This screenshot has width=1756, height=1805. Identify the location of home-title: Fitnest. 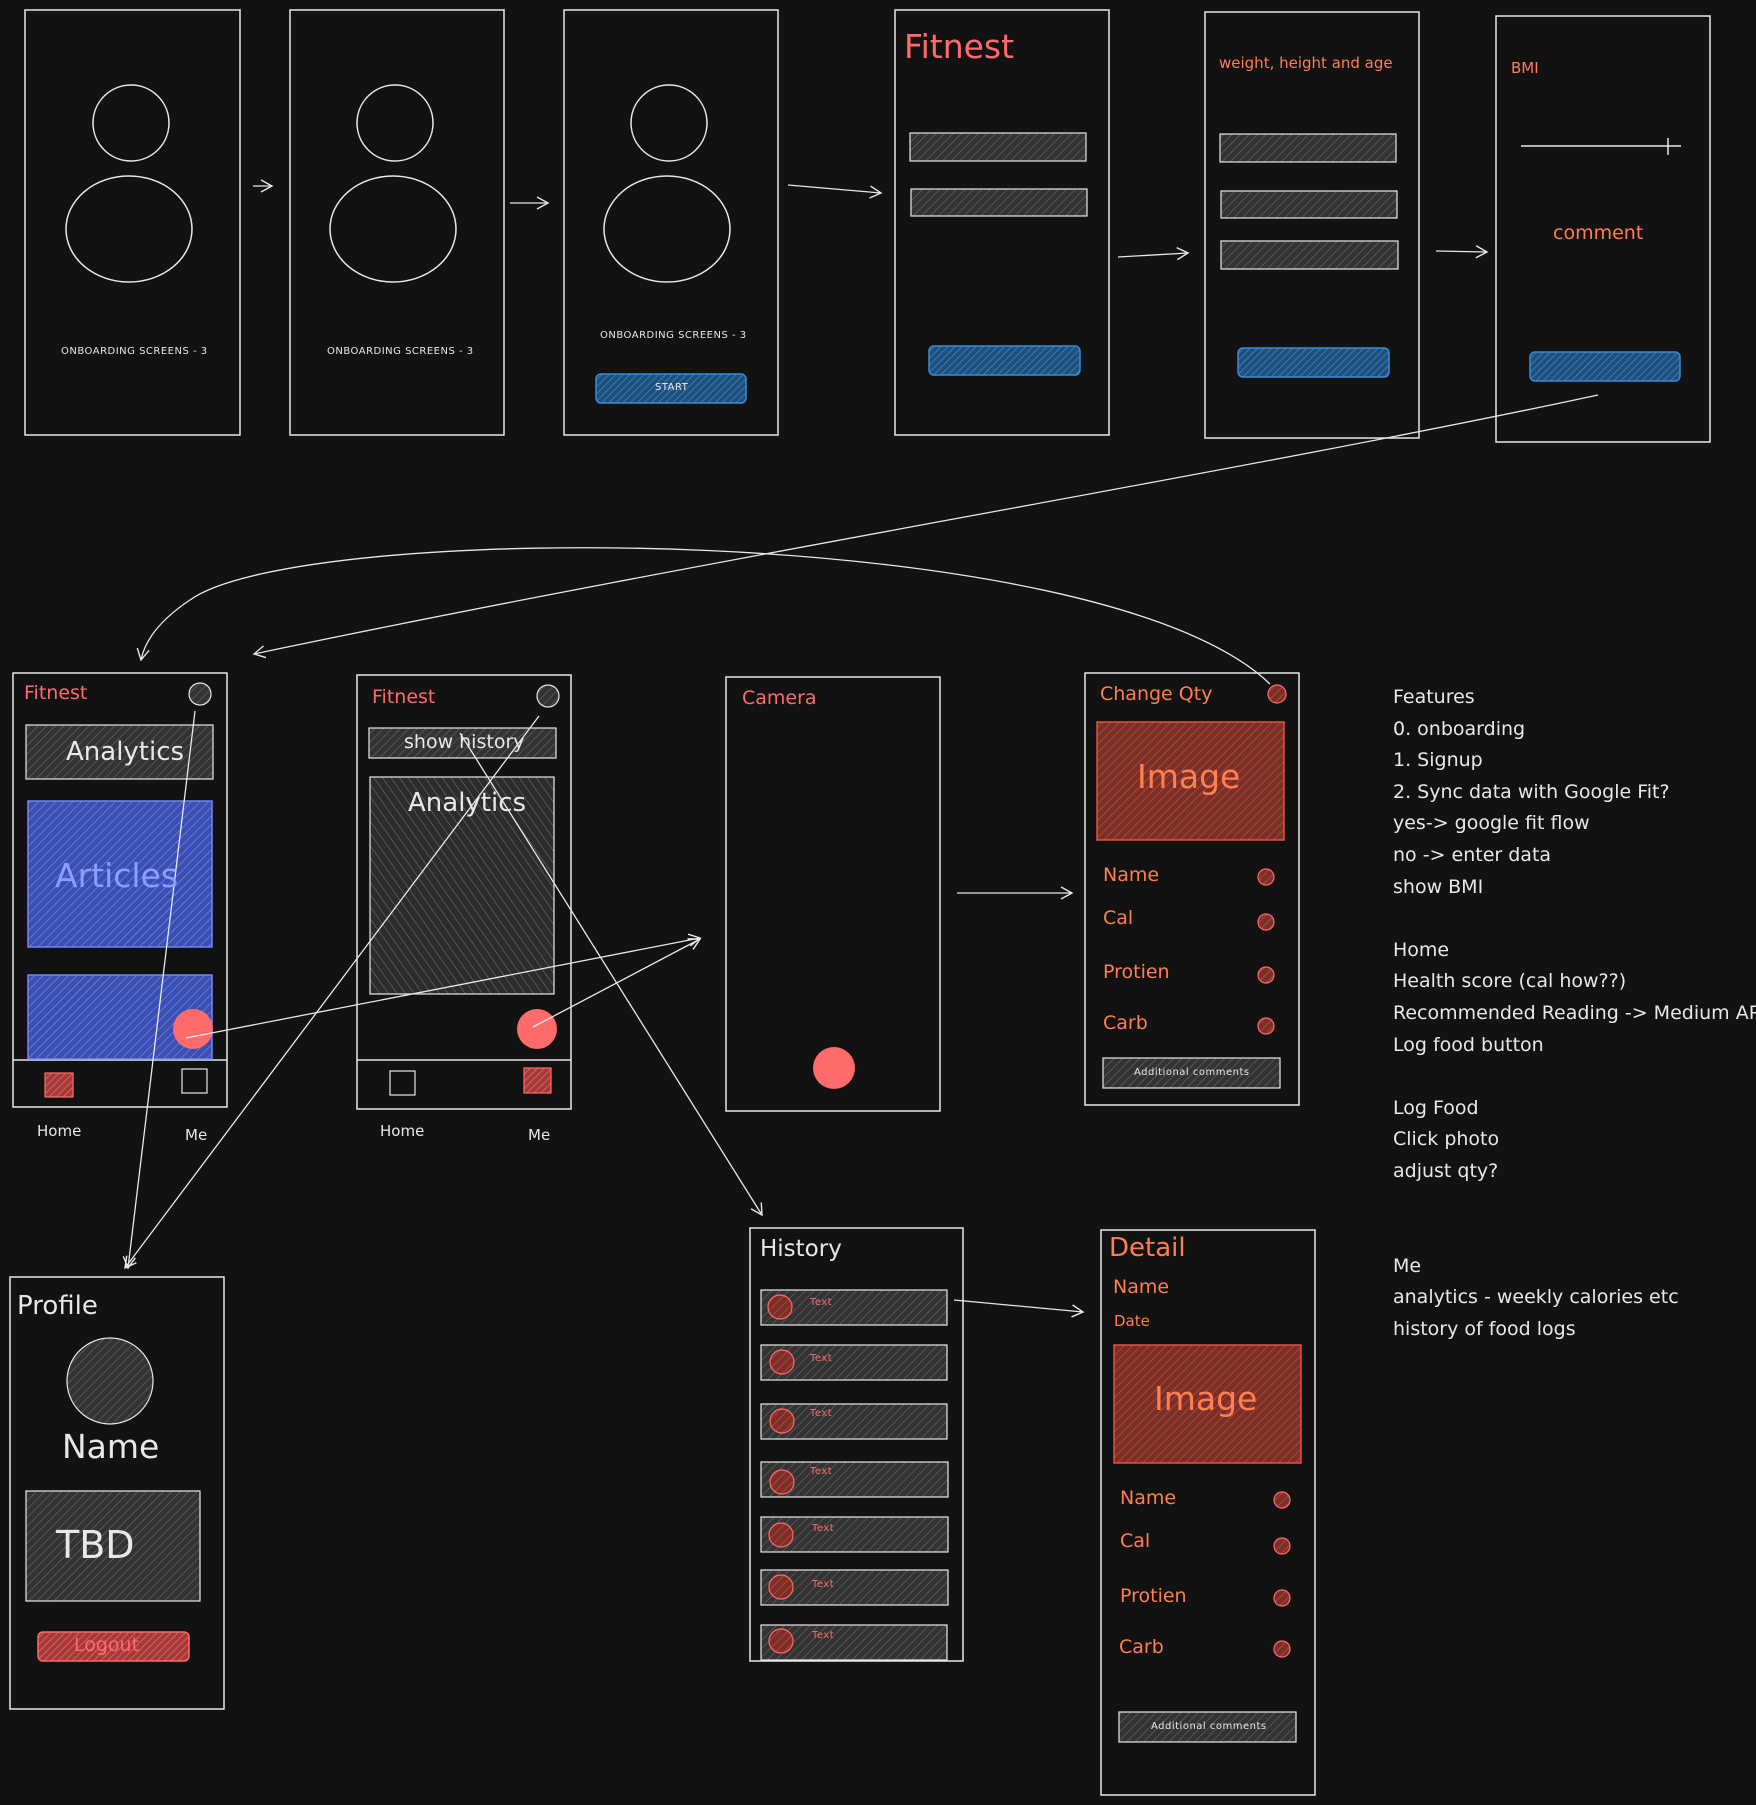
(56, 693).